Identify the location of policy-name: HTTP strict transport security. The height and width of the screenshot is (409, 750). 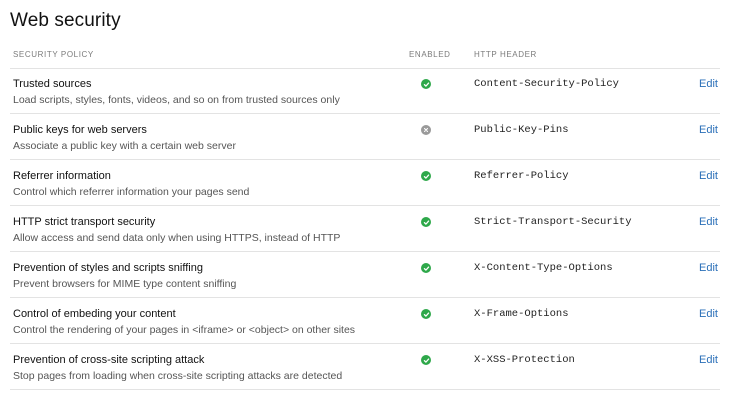
(84, 222).